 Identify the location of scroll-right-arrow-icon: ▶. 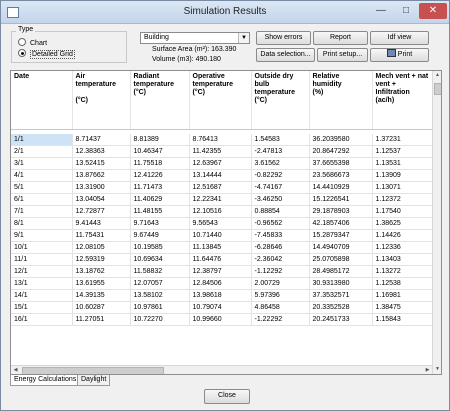
(427, 370).